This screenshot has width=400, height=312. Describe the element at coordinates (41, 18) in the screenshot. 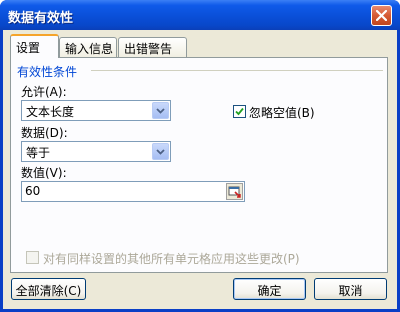

I see `dialog-title: 数据有效性` at that location.